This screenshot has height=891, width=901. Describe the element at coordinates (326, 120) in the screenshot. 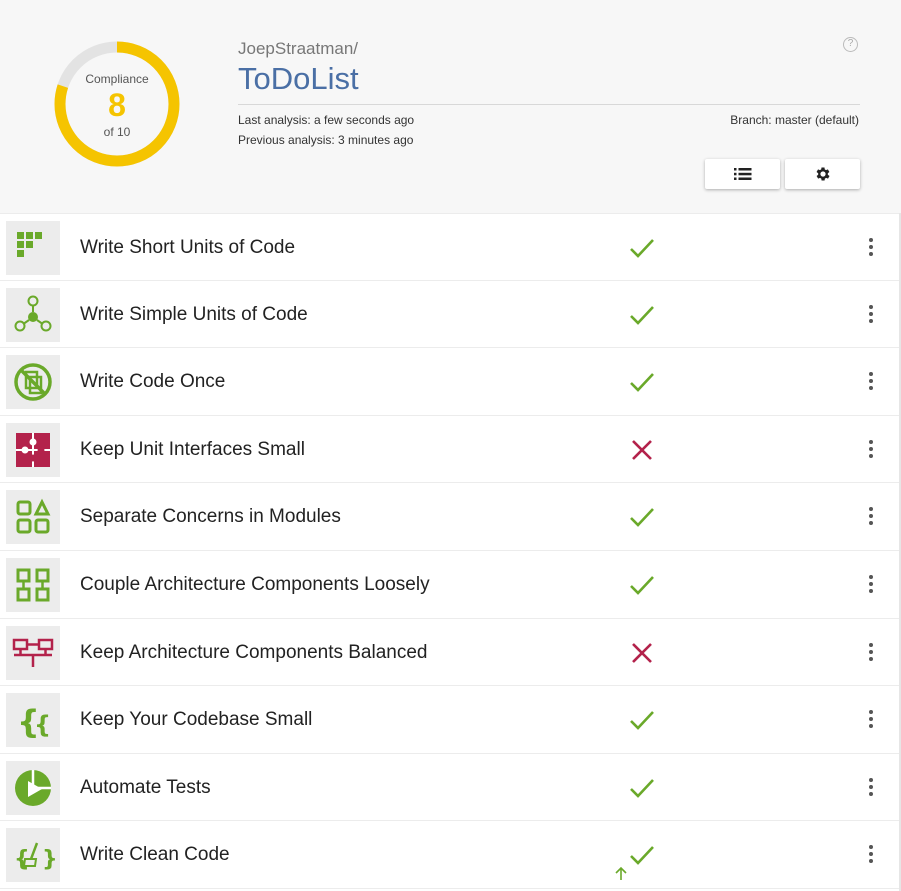

I see `last-analysis: Last analysis: a few seconds ago` at that location.